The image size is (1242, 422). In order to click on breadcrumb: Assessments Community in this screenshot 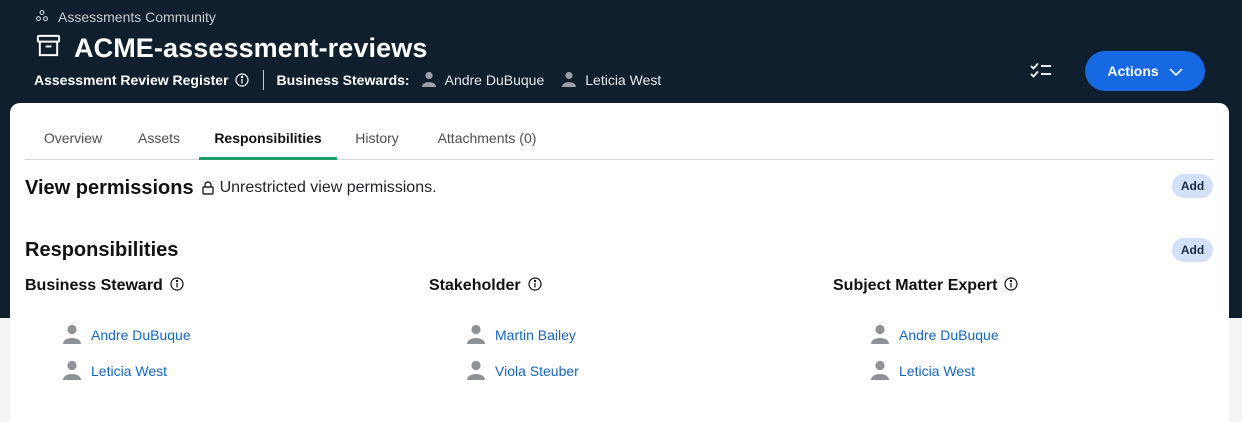, I will do `click(125, 17)`.